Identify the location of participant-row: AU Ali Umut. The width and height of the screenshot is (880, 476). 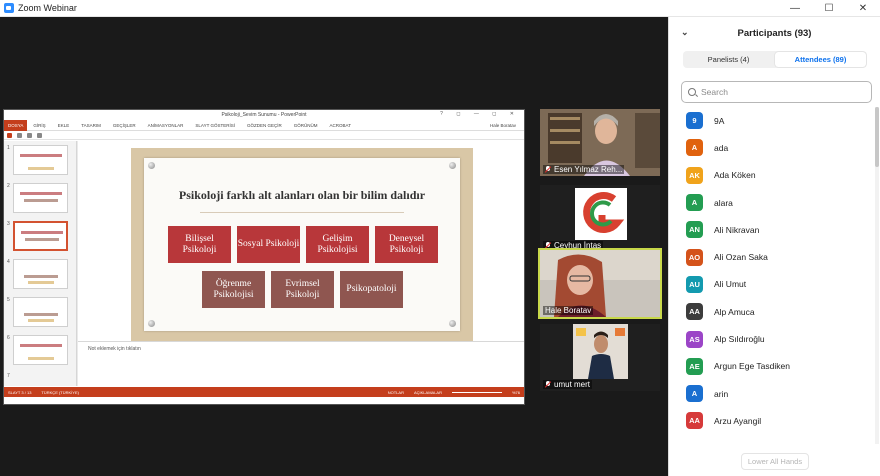
(772, 284).